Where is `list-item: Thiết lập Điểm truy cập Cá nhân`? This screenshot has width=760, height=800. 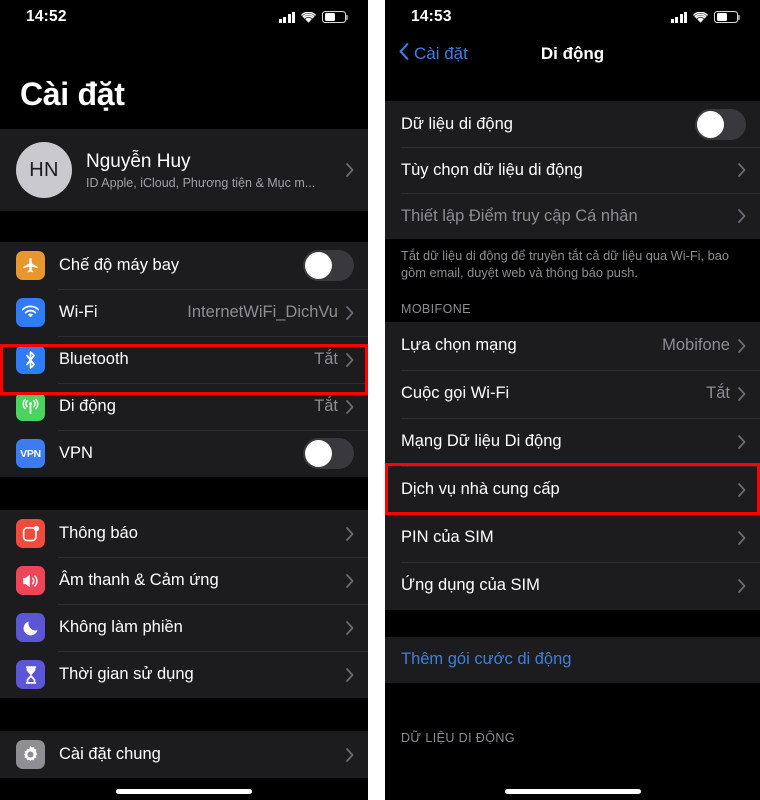
list-item: Thiết lập Điểm truy cập Cá nhân is located at coordinates (572, 216).